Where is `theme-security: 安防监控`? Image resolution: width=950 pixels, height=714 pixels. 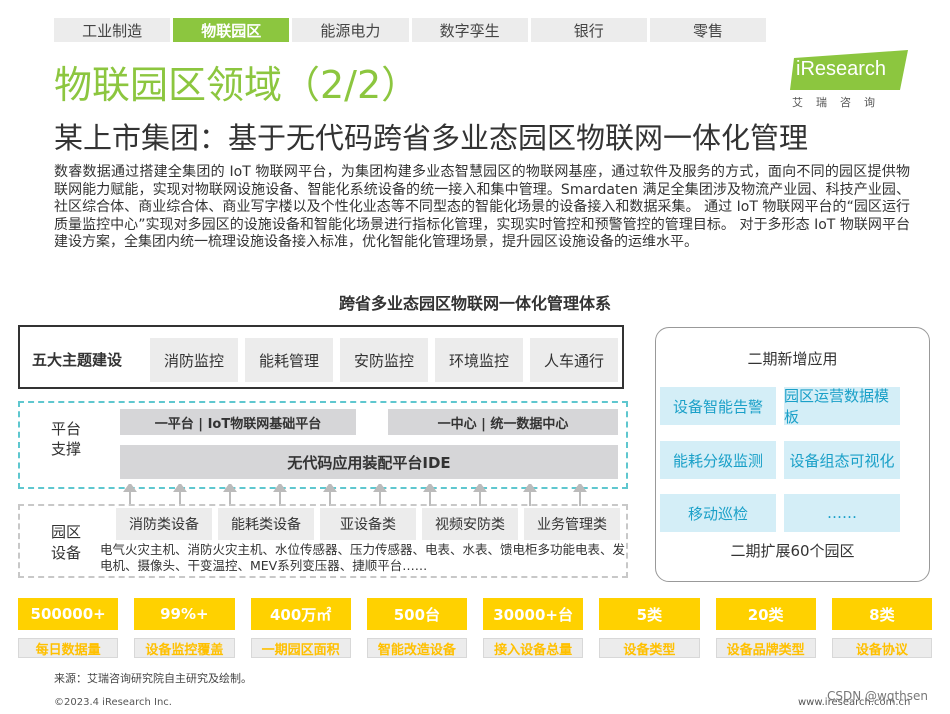 theme-security: 安防监控 is located at coordinates (384, 360).